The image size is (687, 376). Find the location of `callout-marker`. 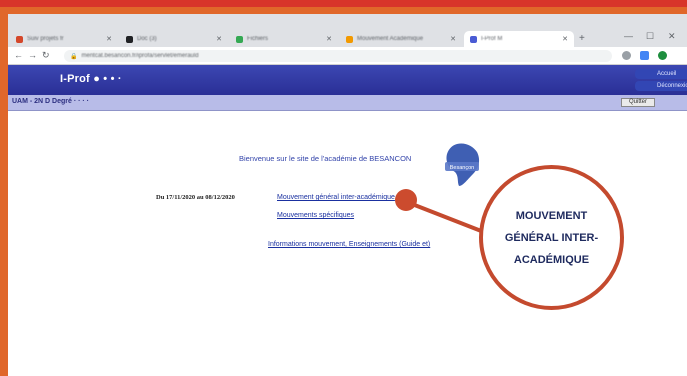

callout-marker is located at coordinates (406, 200).